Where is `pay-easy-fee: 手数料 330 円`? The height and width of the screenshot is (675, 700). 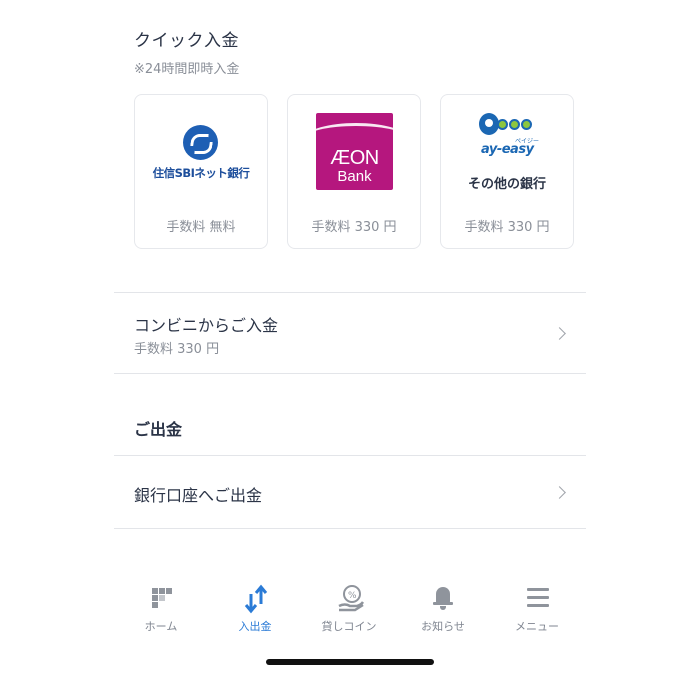 pay-easy-fee: 手数料 330 円 is located at coordinates (507, 227).